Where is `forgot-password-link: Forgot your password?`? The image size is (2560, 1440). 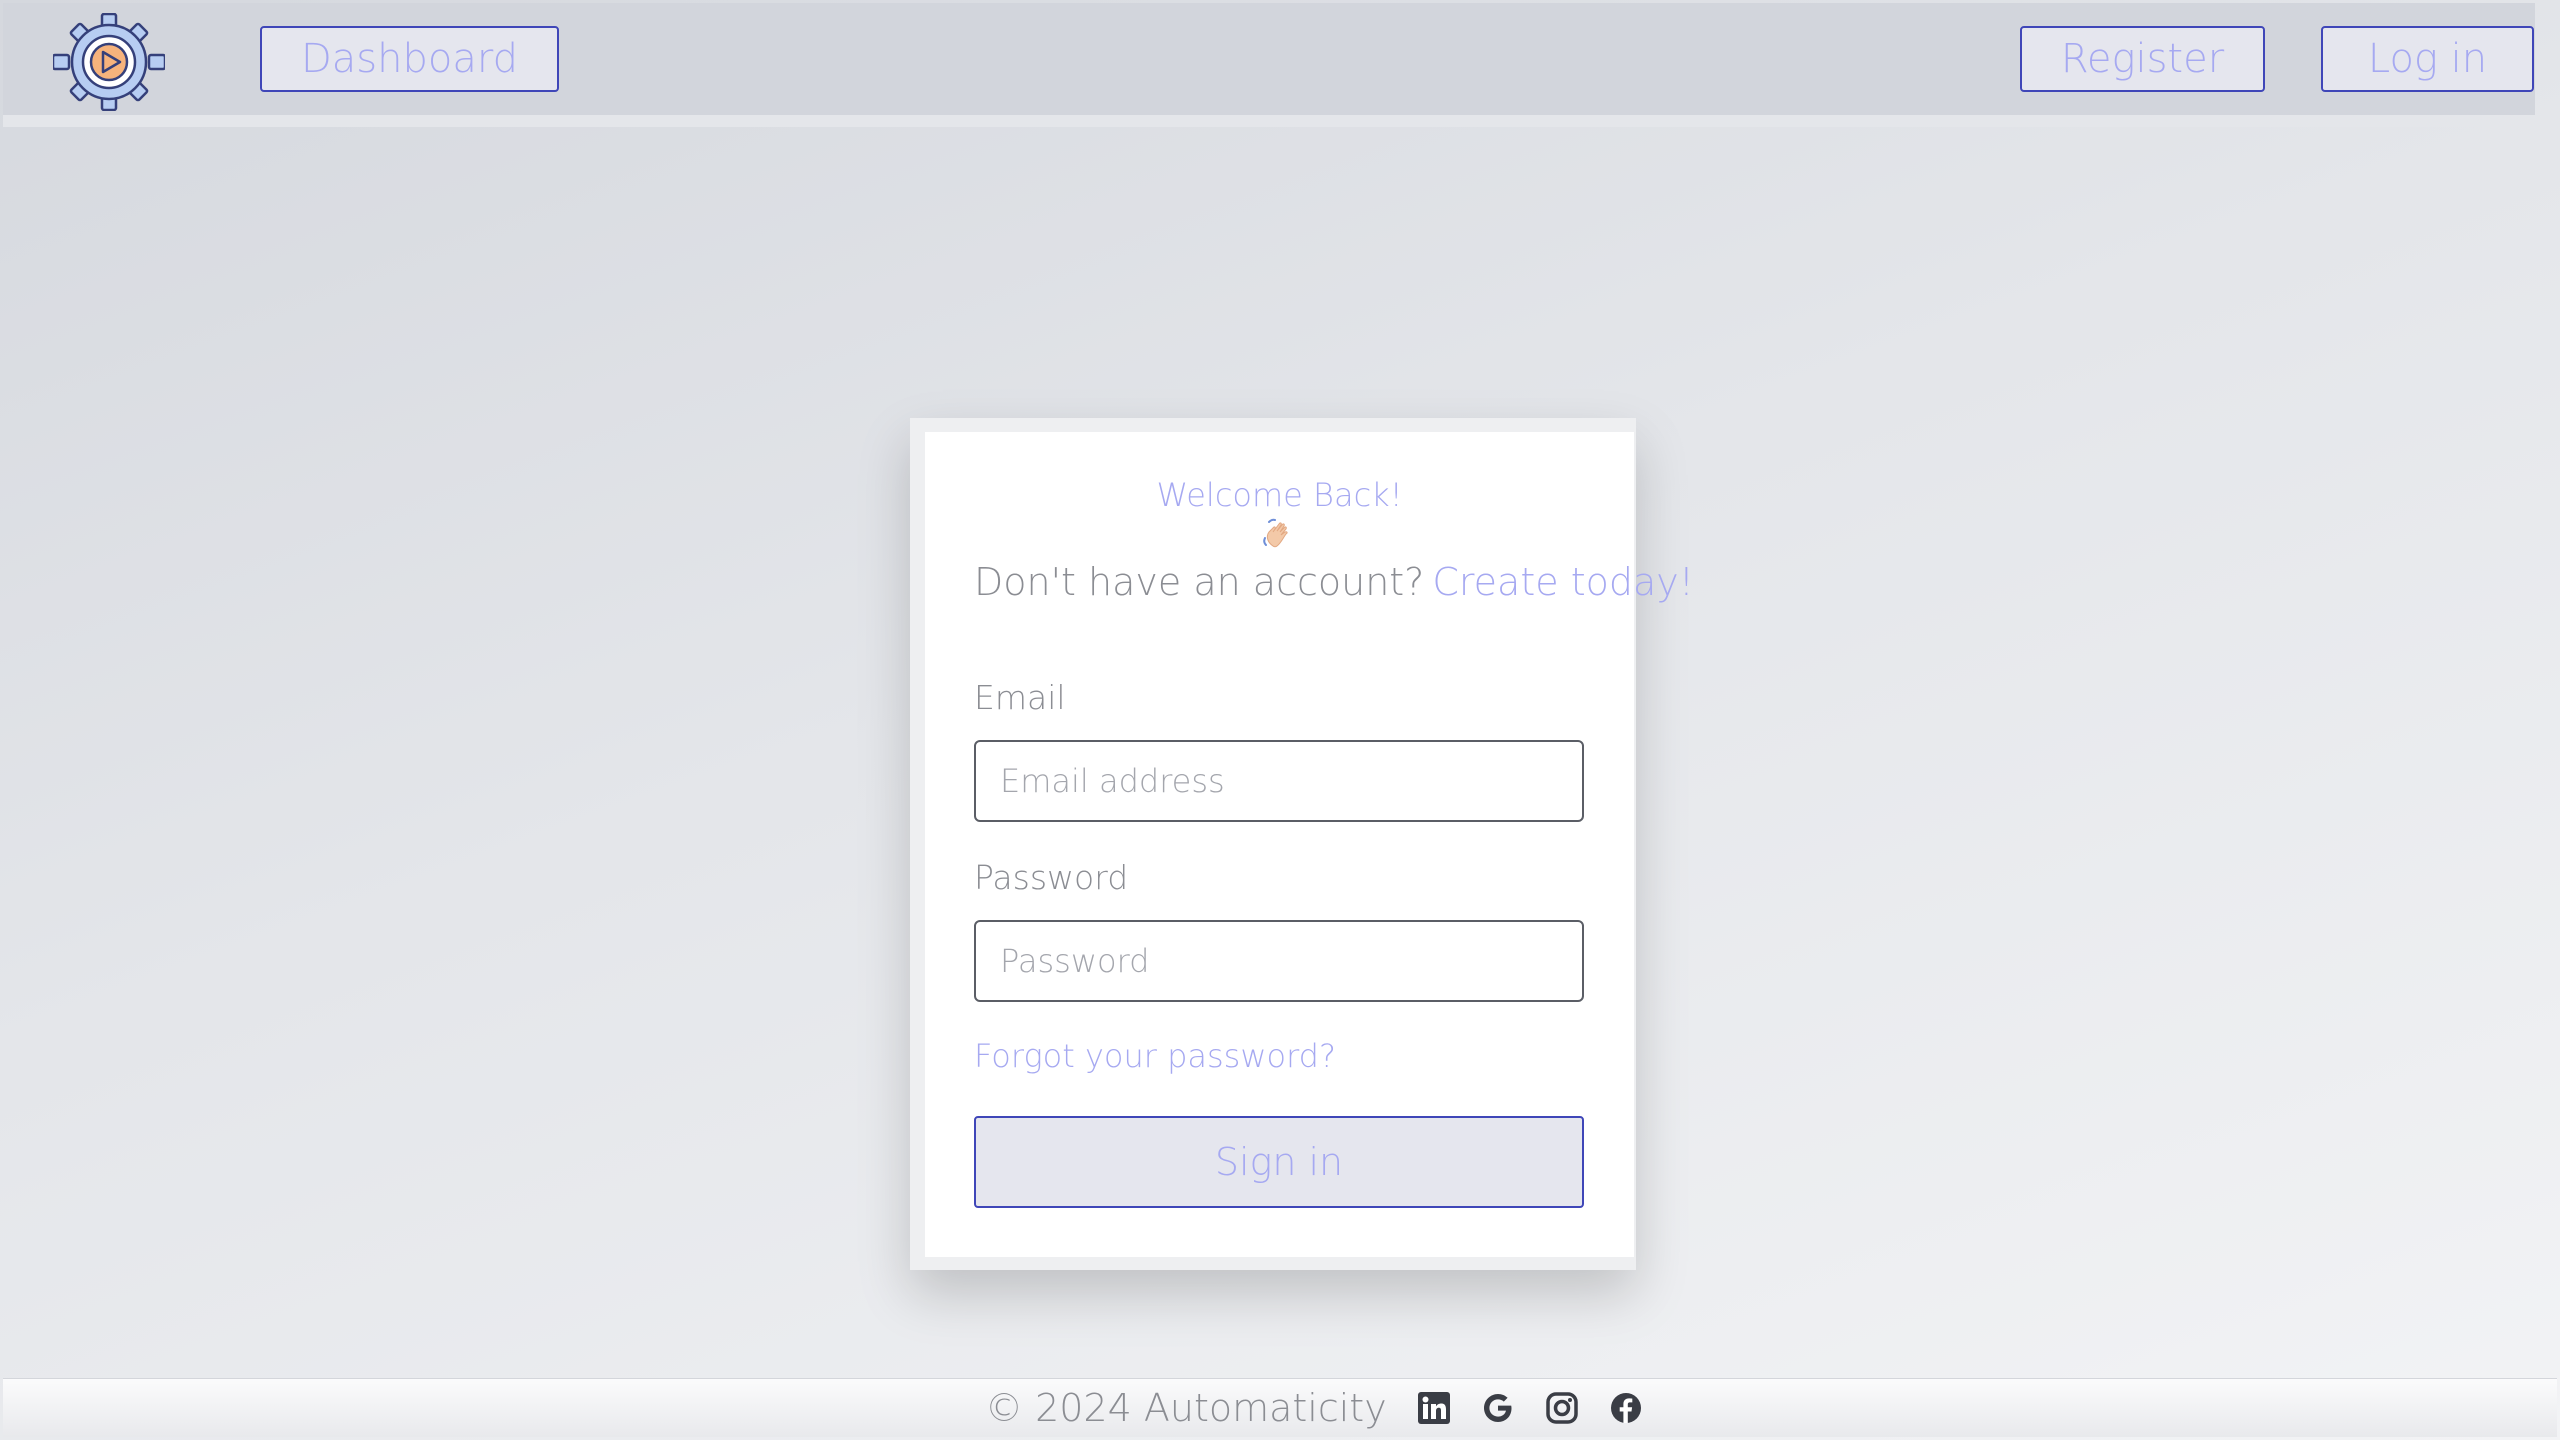 forgot-password-link: Forgot your password? is located at coordinates (1155, 1056).